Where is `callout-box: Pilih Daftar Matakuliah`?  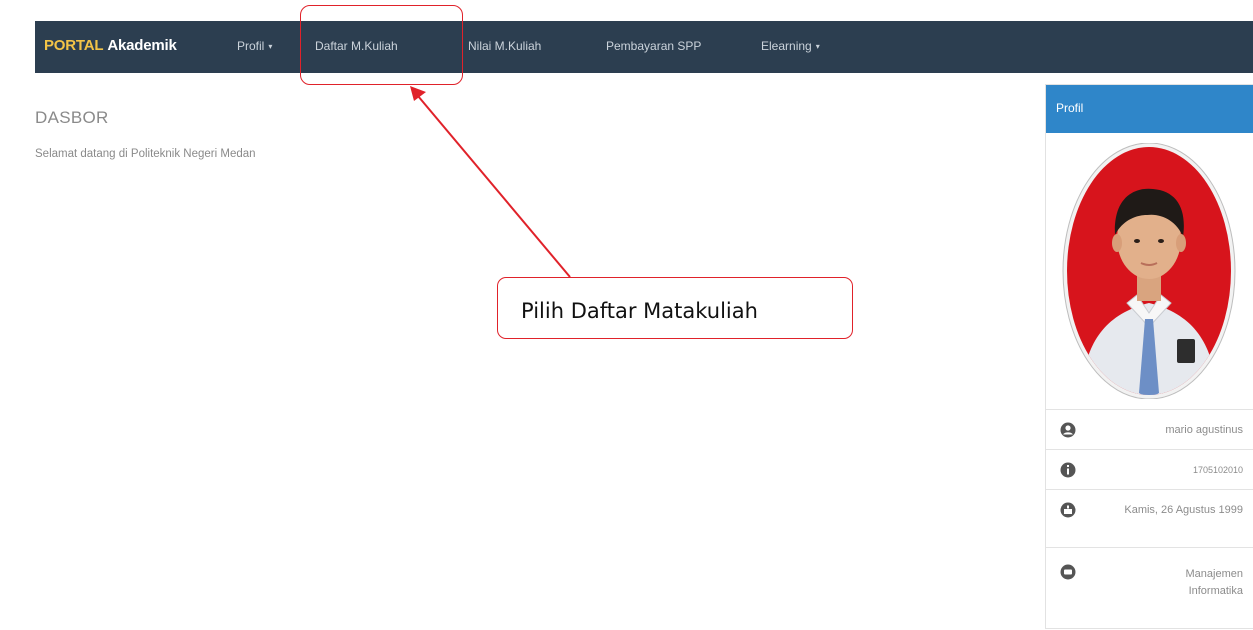
callout-box: Pilih Daftar Matakuliah is located at coordinates (675, 308).